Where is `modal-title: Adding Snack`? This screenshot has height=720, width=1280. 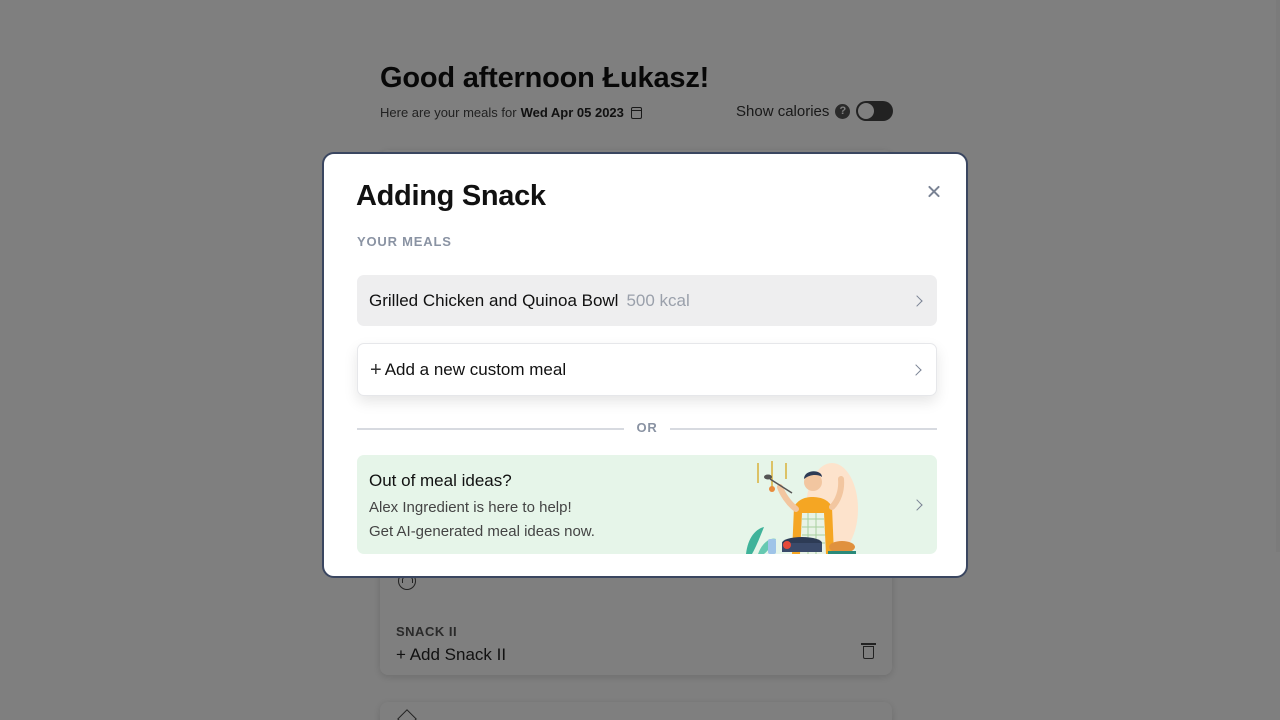
modal-title: Adding Snack is located at coordinates (451, 196).